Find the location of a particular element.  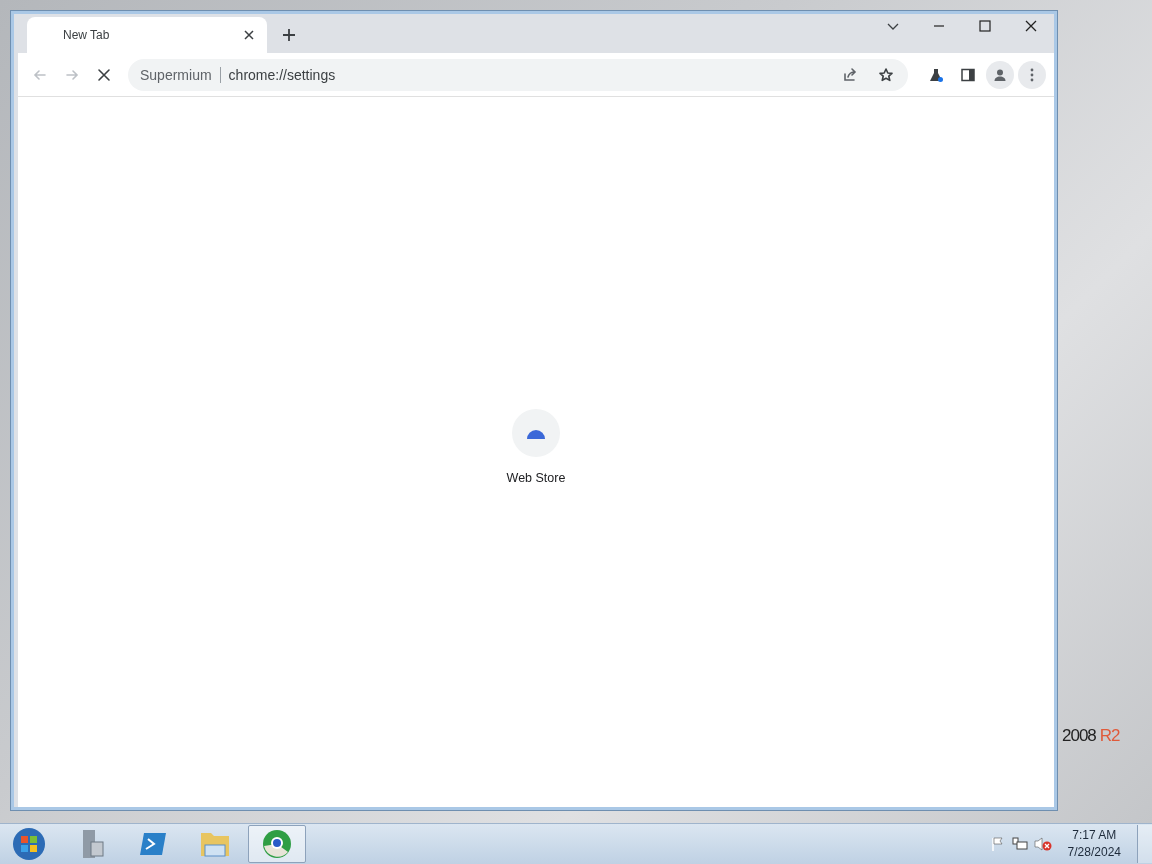

store-icon is located at coordinates (536, 433).